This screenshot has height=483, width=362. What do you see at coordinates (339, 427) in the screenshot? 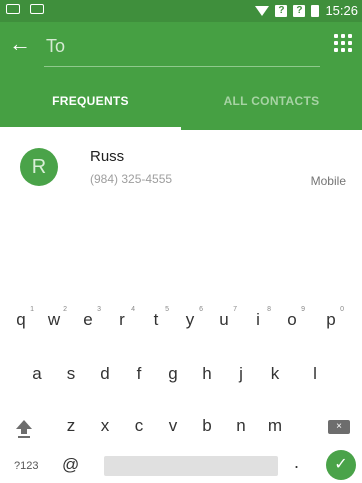
I see `backspace-icon: ×` at bounding box center [339, 427].